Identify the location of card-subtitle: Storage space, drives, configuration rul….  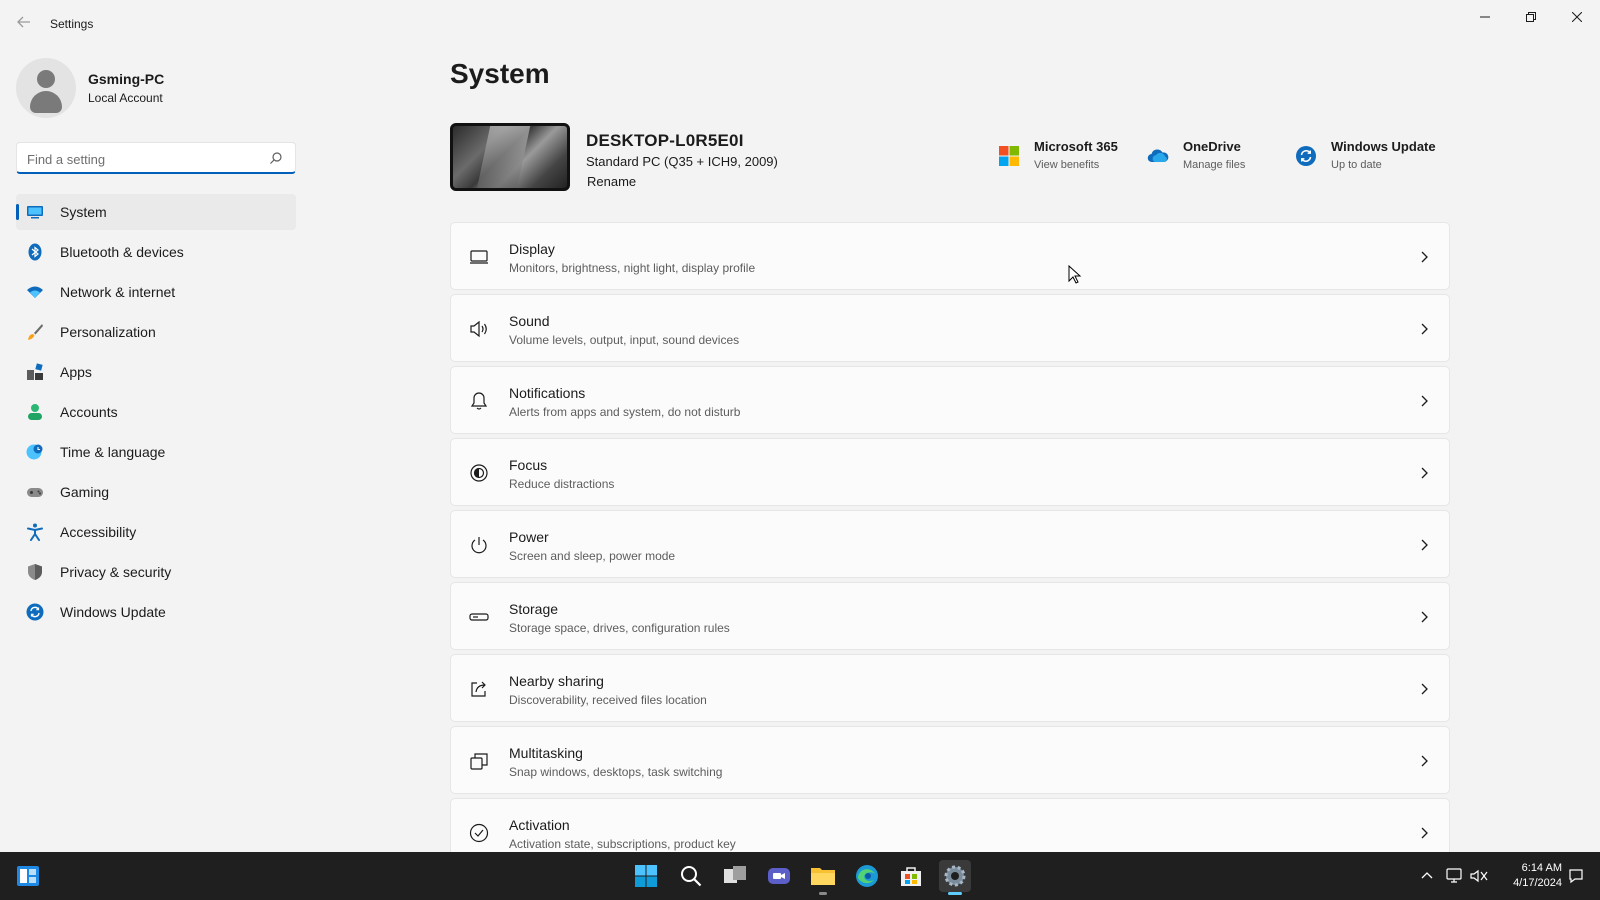
(619, 628).